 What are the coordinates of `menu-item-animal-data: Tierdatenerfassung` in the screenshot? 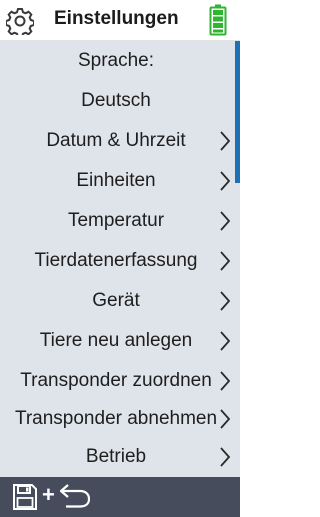 It's located at (116, 261).